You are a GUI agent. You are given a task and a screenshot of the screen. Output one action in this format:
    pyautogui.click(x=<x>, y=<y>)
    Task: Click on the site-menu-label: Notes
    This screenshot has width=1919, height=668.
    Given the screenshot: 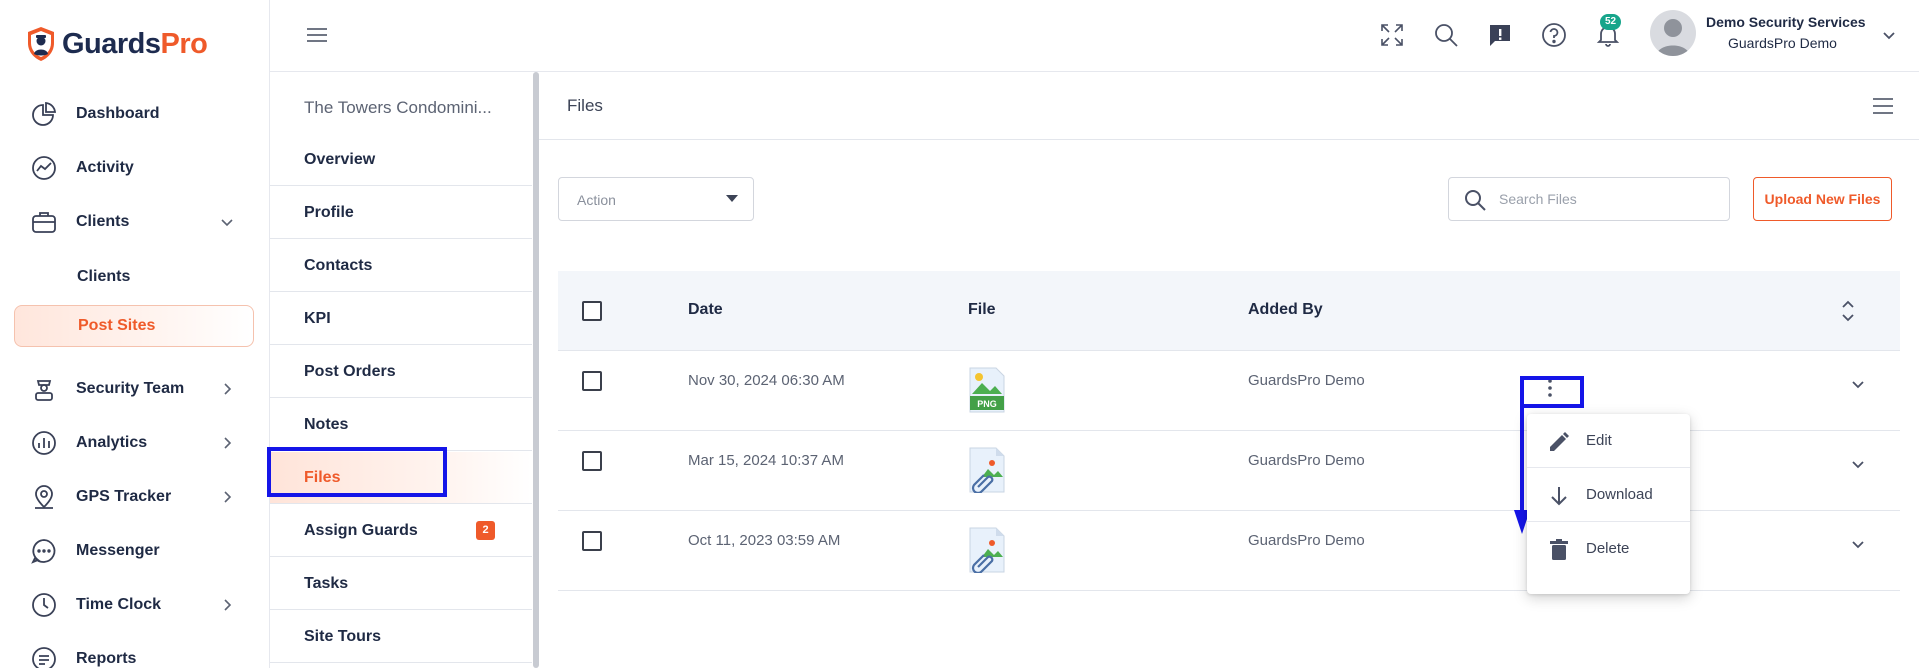 What is the action you would take?
    pyautogui.click(x=326, y=424)
    